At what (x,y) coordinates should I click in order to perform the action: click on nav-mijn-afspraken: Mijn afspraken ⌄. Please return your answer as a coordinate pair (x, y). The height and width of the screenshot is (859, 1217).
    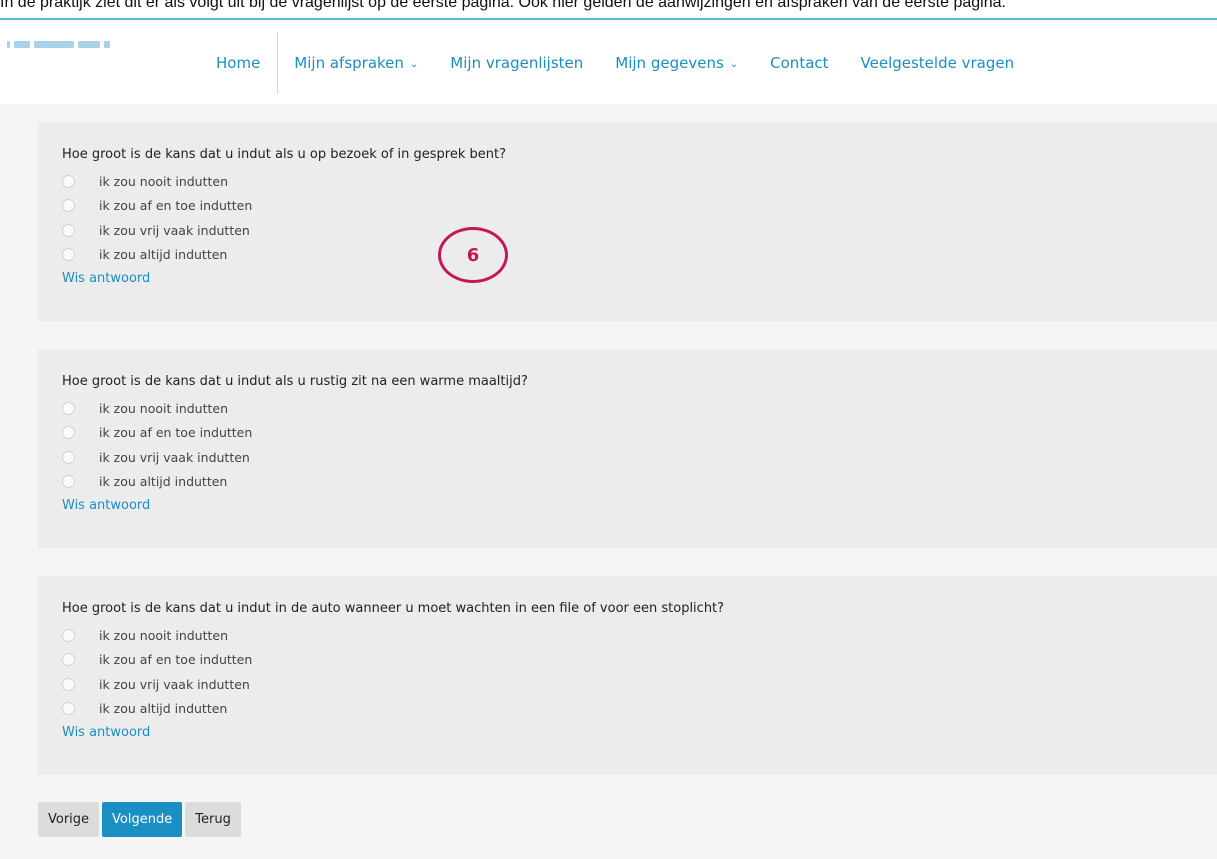
    Looking at the image, I should click on (356, 63).